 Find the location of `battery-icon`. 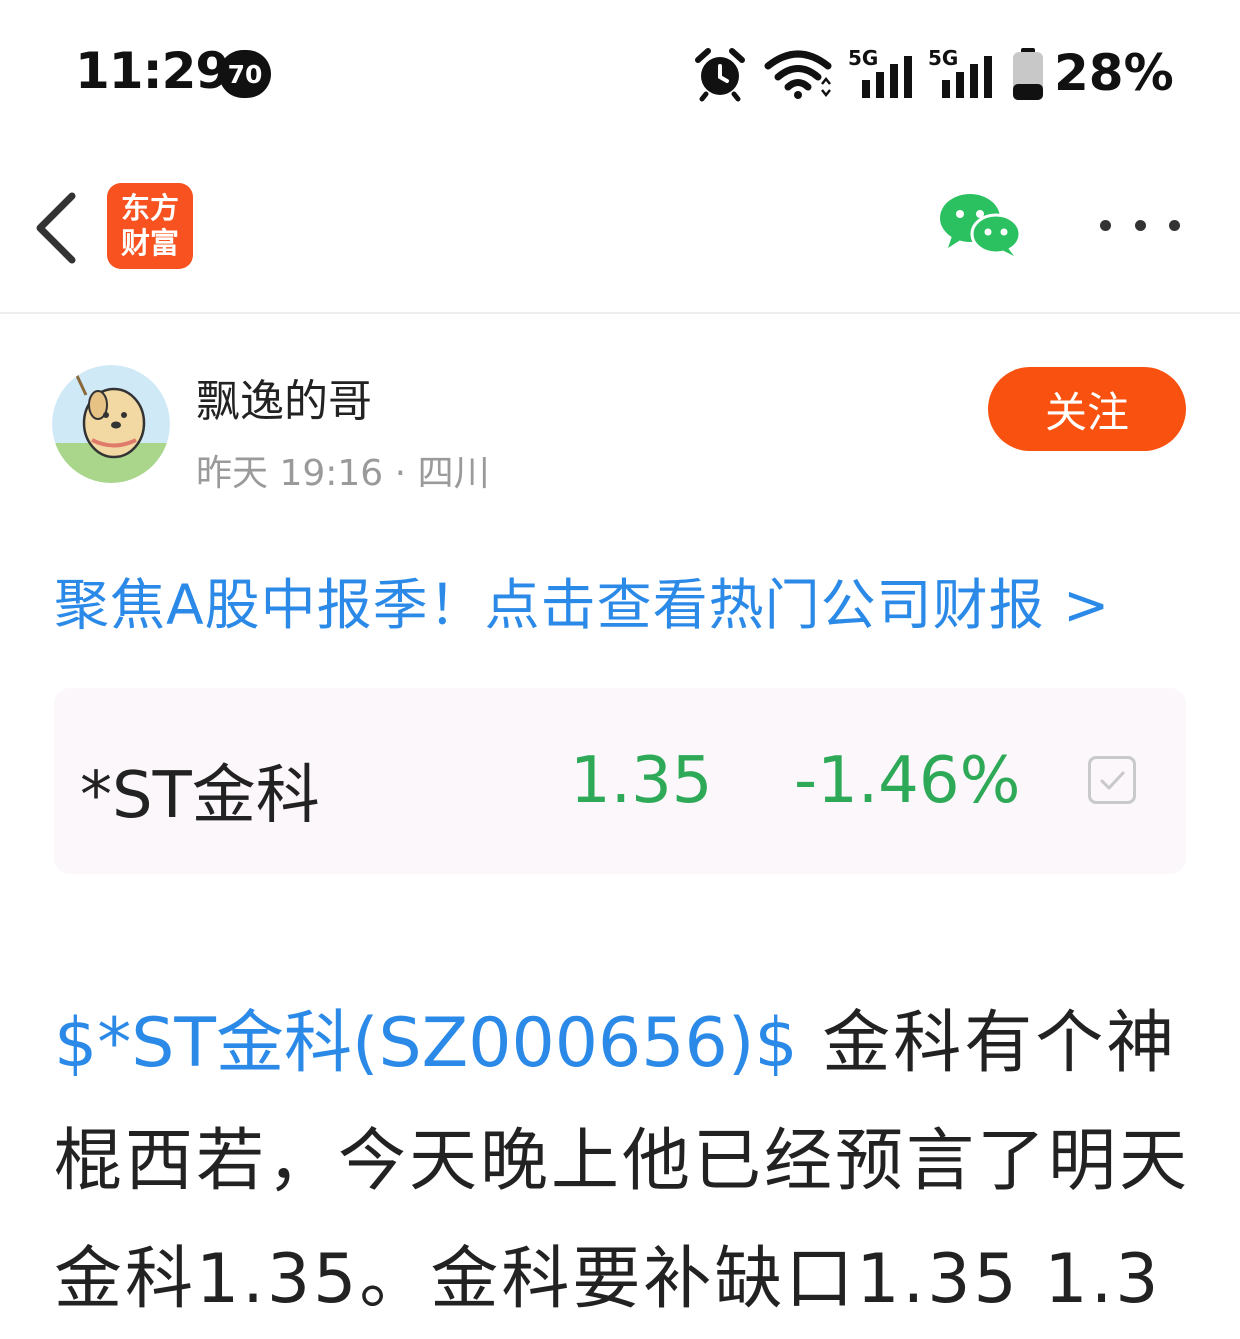

battery-icon is located at coordinates (1028, 74).